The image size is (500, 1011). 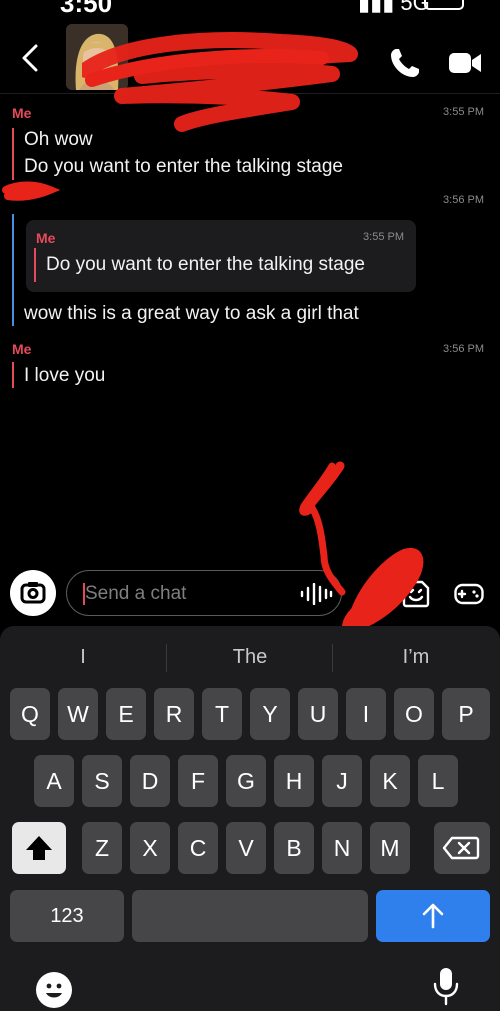 What do you see at coordinates (294, 781) in the screenshot?
I see `key-h: H` at bounding box center [294, 781].